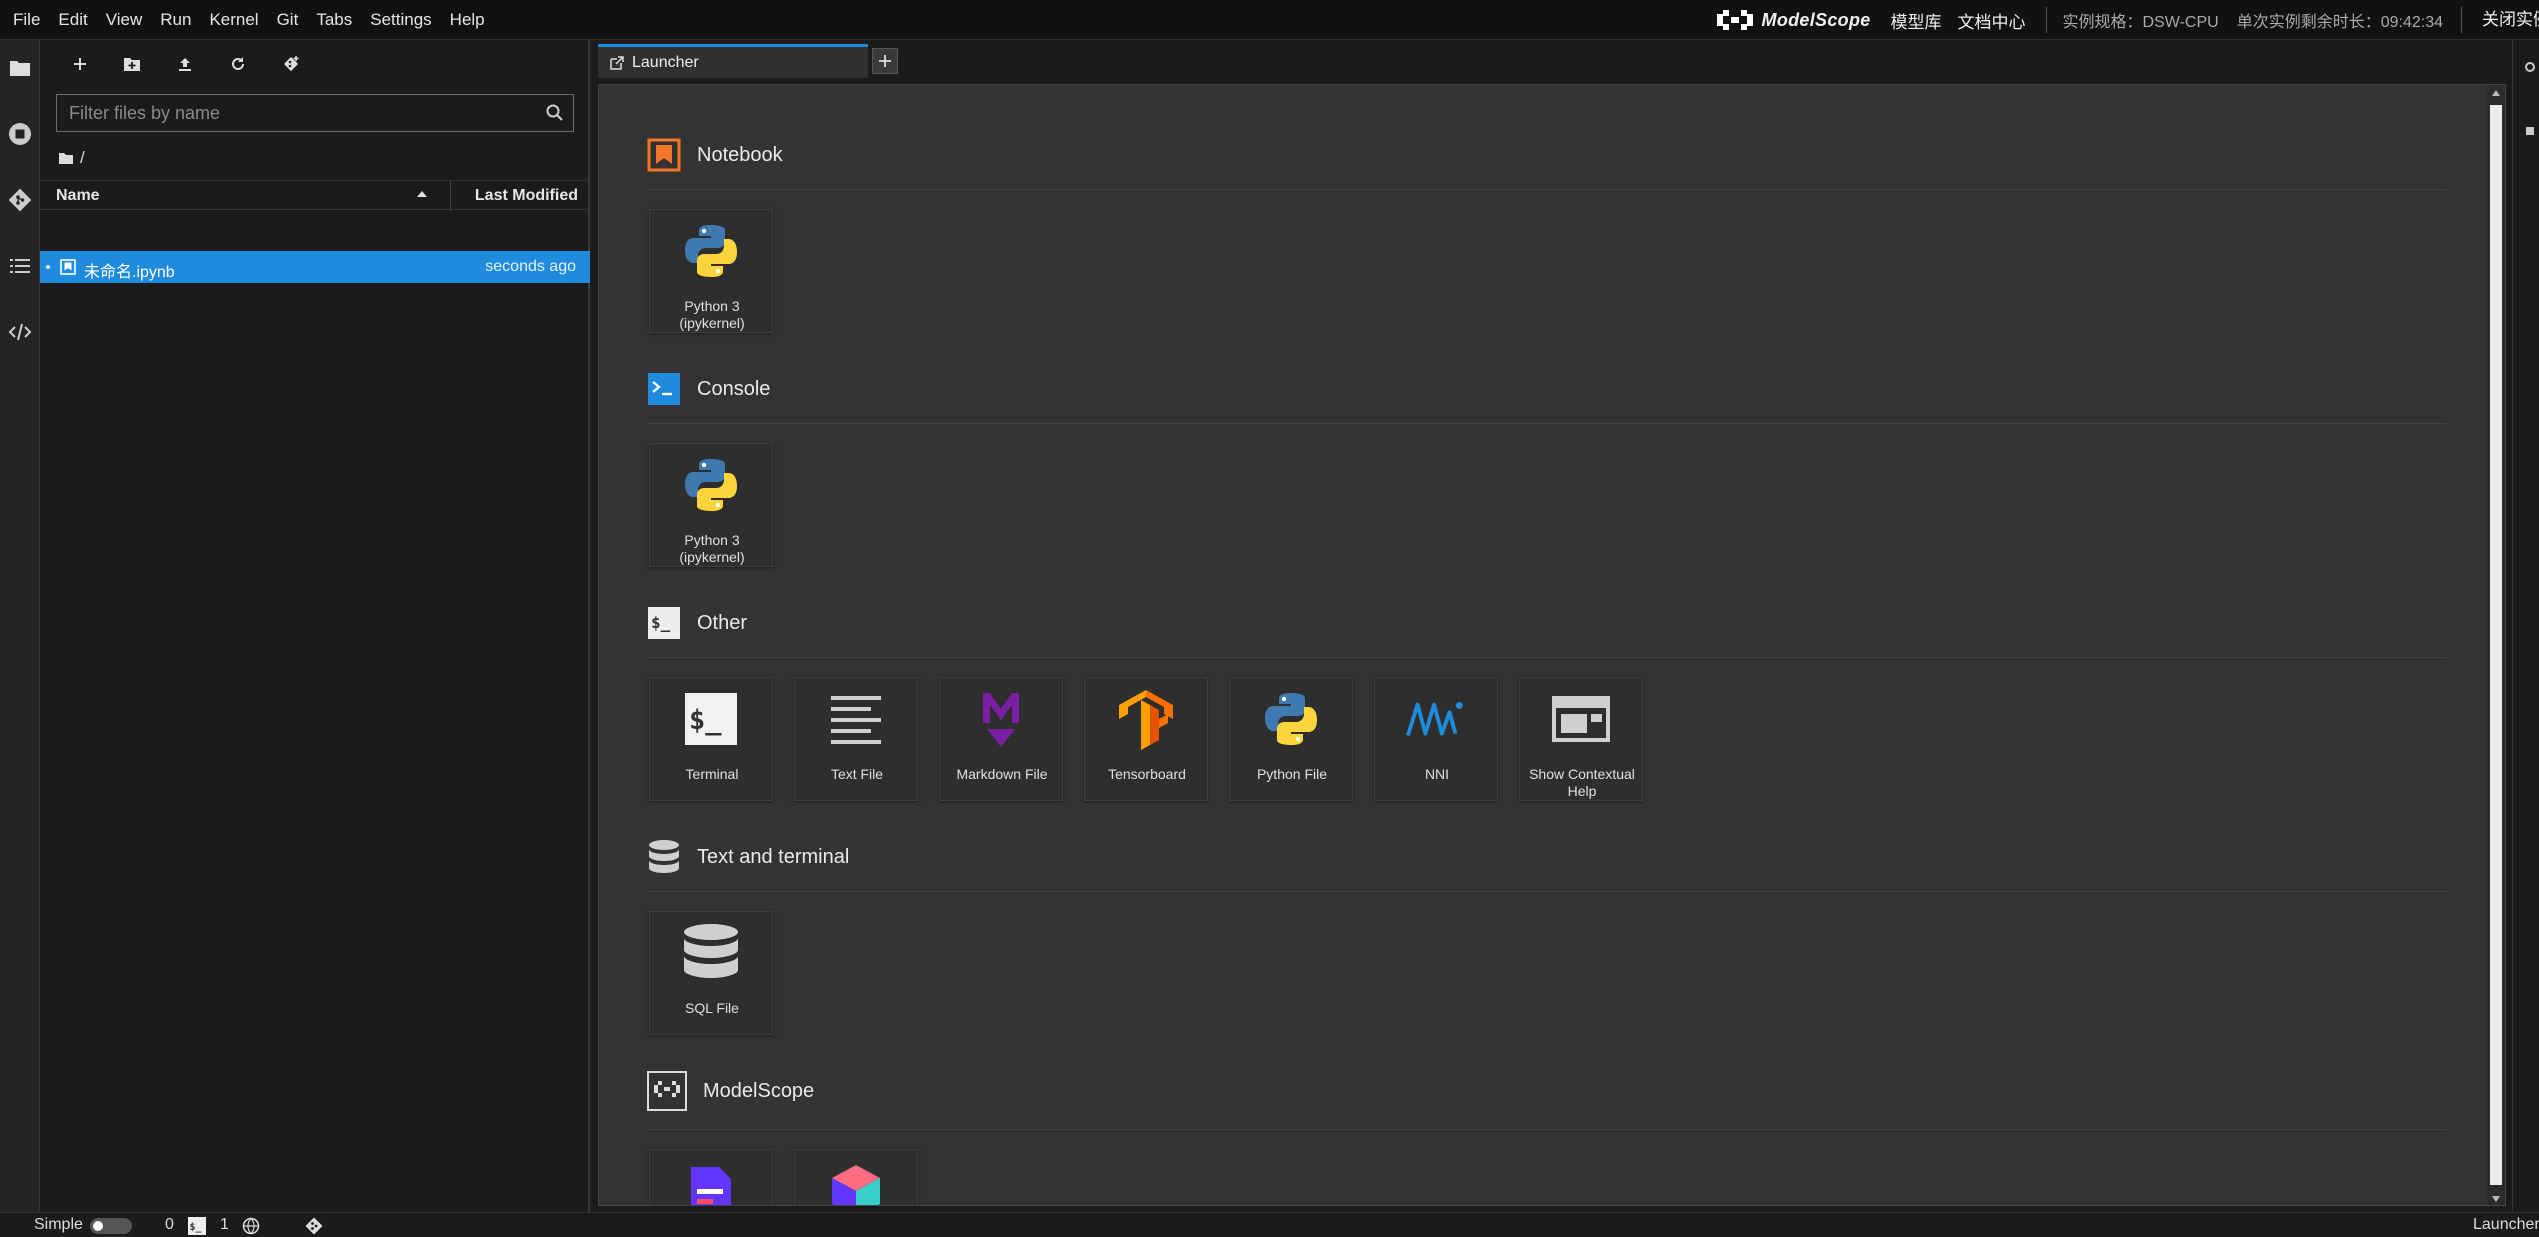  Describe the element at coordinates (856, 739) in the screenshot. I see `launcher-card-text-file: Text File` at that location.